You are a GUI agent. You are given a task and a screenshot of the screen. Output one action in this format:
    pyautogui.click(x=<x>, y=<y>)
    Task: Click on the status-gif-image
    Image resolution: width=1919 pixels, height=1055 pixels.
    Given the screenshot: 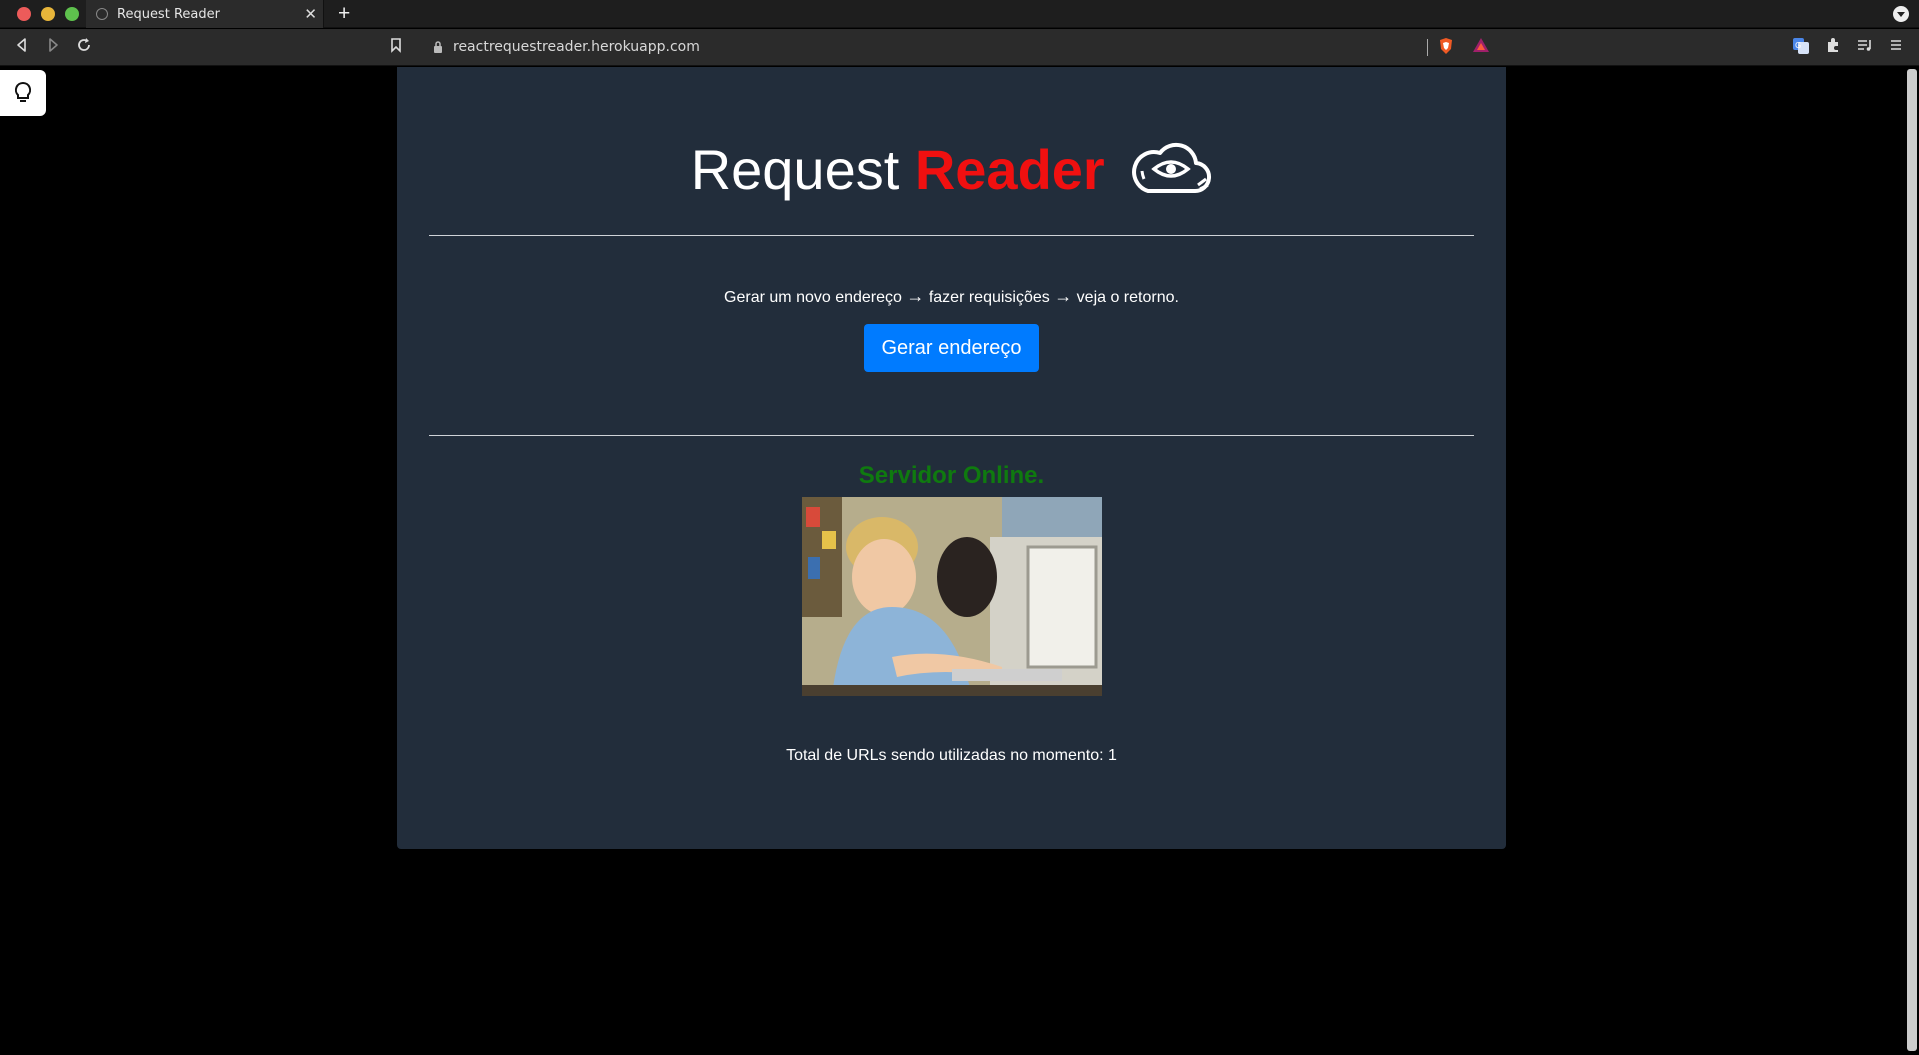 What is the action you would take?
    pyautogui.click(x=952, y=596)
    